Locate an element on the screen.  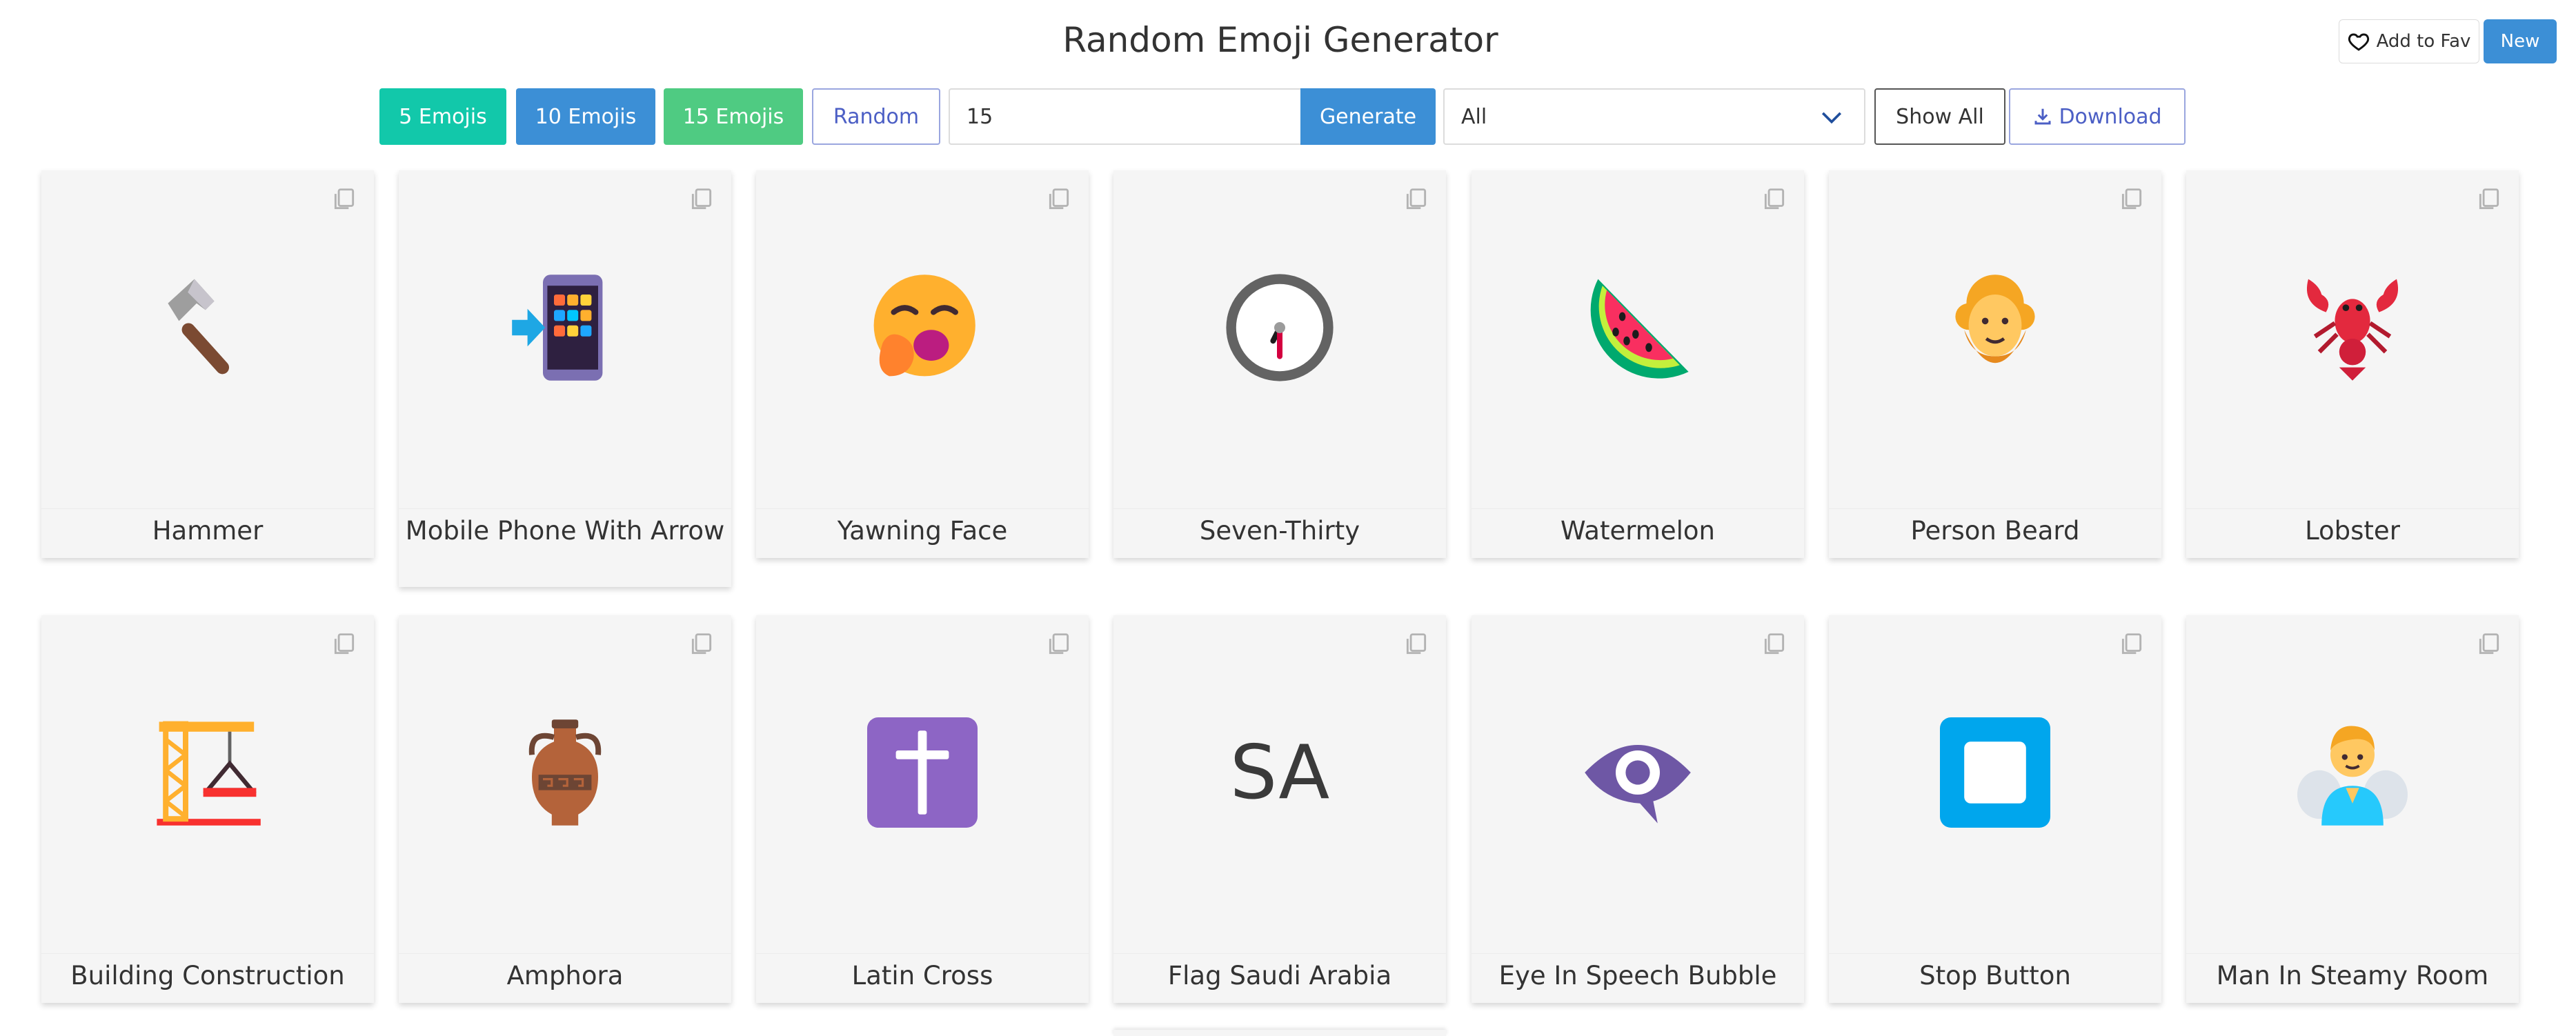
seven-thirty-clock-icon is located at coordinates (1279, 328).